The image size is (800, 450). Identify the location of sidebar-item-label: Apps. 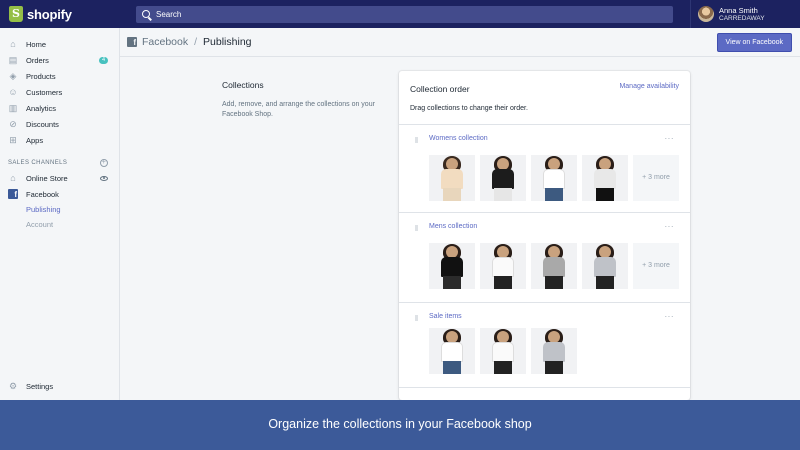
(35, 140).